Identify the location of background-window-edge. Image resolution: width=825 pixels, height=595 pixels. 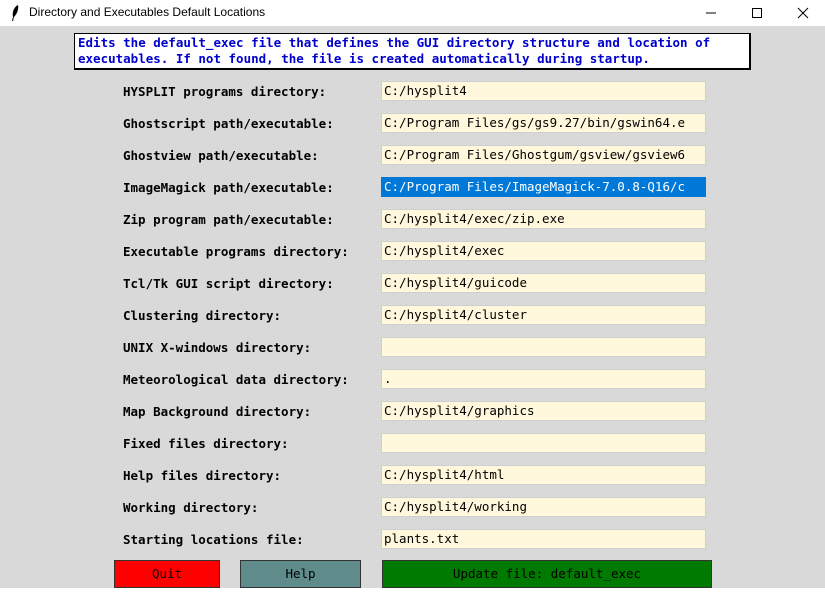
(412, 591).